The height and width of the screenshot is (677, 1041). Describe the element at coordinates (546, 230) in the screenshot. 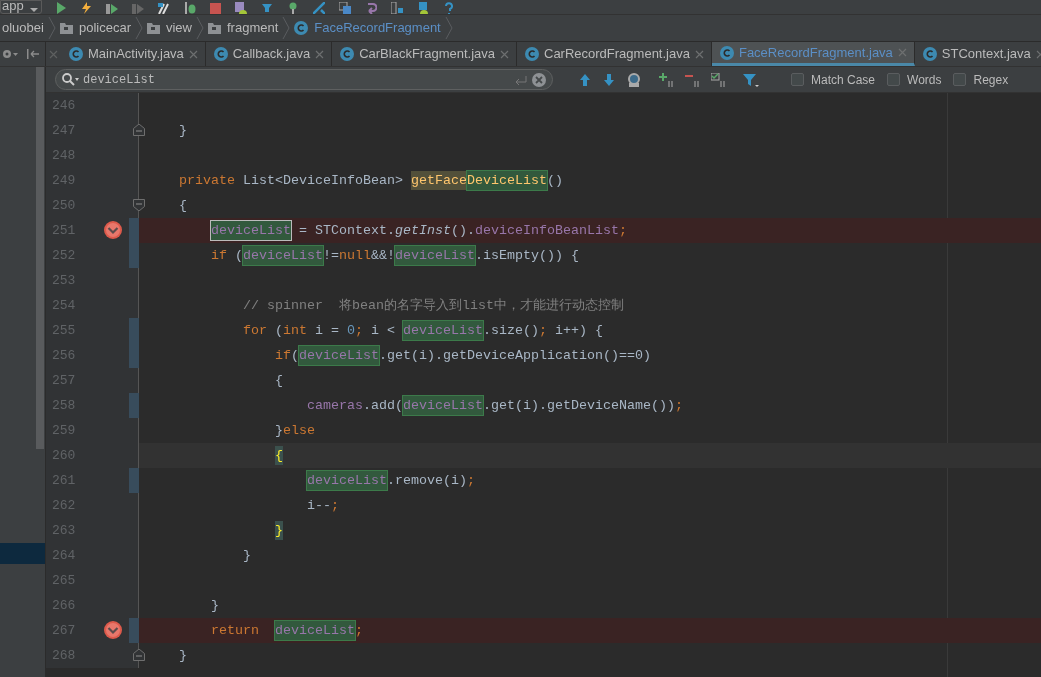

I see `code-text: deviceInfoBeanList` at that location.